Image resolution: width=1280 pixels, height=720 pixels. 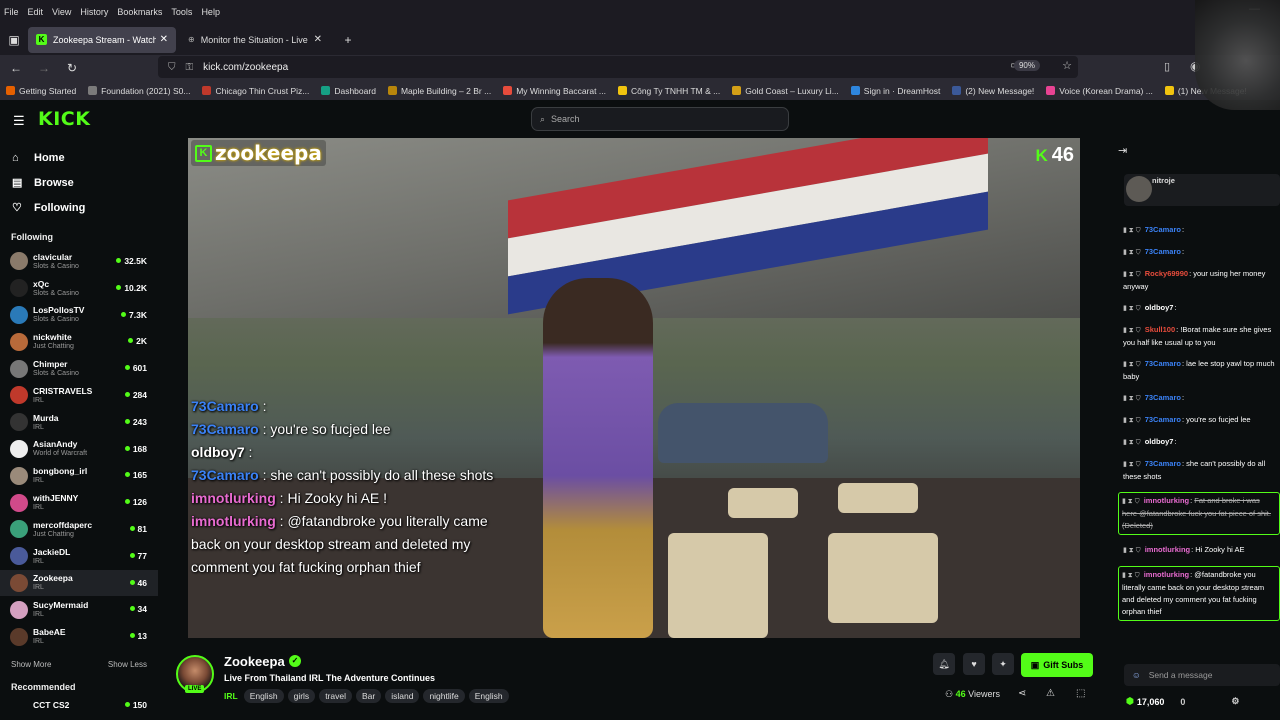 I want to click on bookmark-item: Dashboard, so click(x=348, y=91).